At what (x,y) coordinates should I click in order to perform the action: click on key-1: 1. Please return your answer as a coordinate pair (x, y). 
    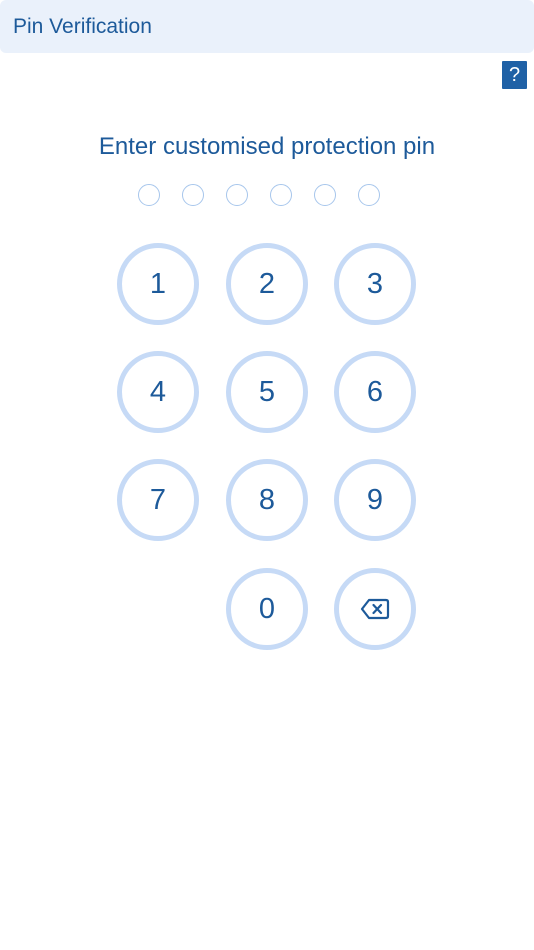
    Looking at the image, I should click on (158, 284).